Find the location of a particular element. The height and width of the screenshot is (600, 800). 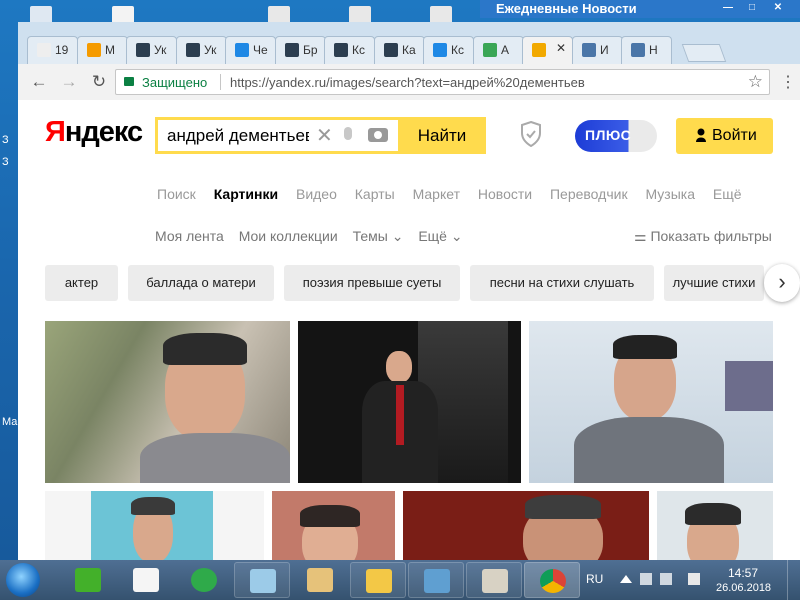

service-more: Ещё is located at coordinates (727, 194).